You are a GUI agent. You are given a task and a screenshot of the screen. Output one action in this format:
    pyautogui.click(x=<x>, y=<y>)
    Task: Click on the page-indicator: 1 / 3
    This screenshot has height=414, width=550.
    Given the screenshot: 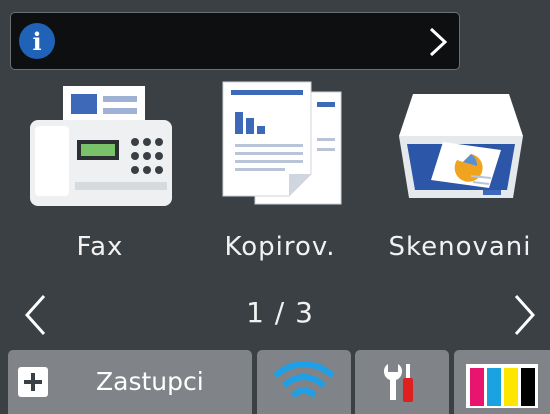 What is the action you would take?
    pyautogui.click(x=280, y=312)
    